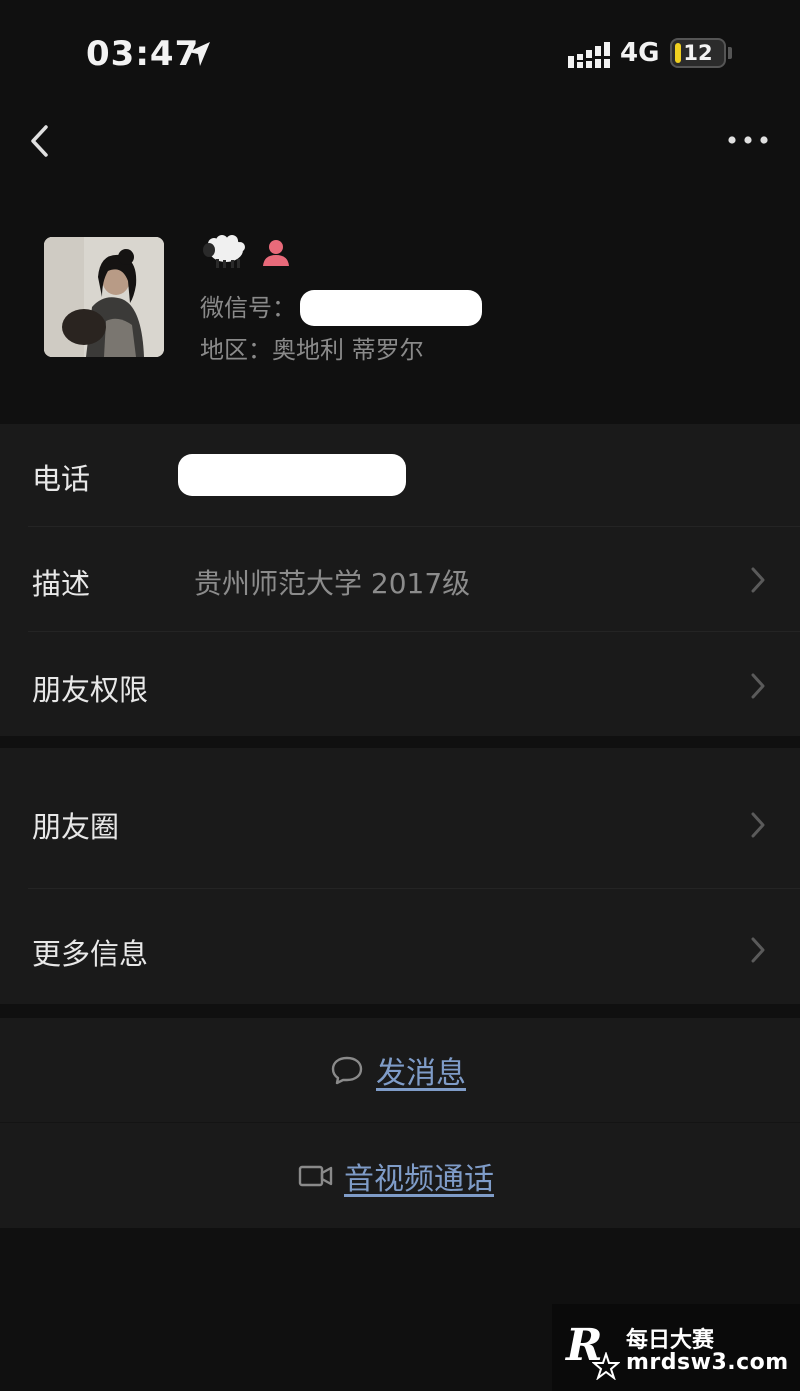  Describe the element at coordinates (421, 1073) in the screenshot. I see `send-message-label: 发消息` at that location.